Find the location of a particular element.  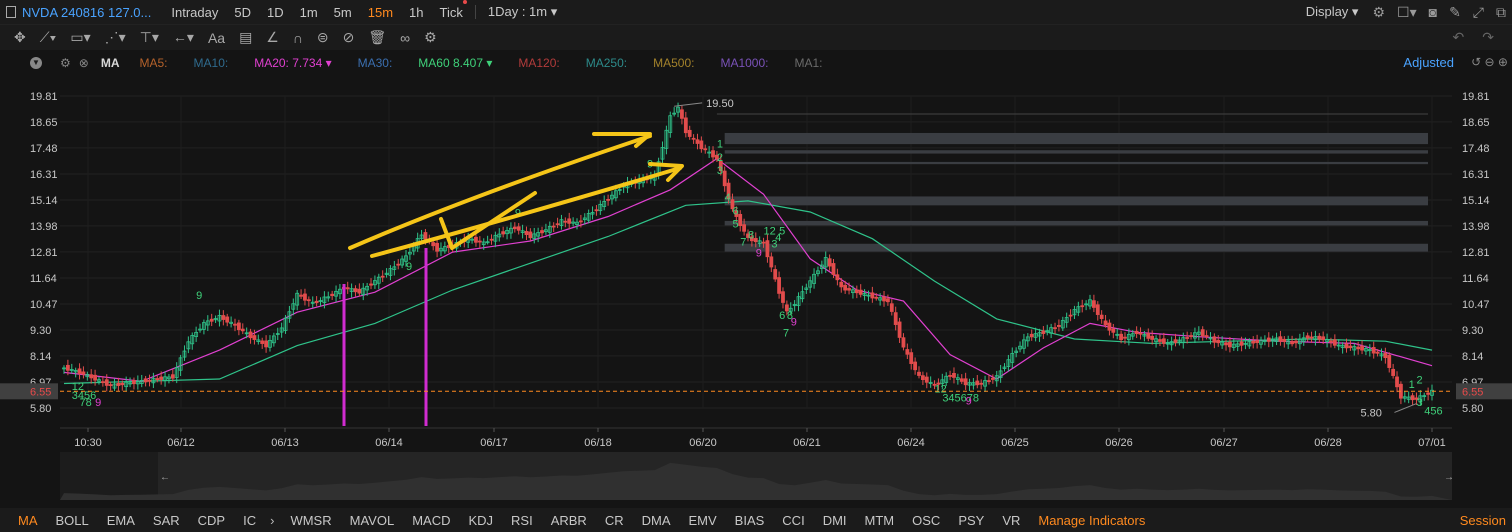

trend-tool-icon: ⋰▾ is located at coordinates (115, 37).